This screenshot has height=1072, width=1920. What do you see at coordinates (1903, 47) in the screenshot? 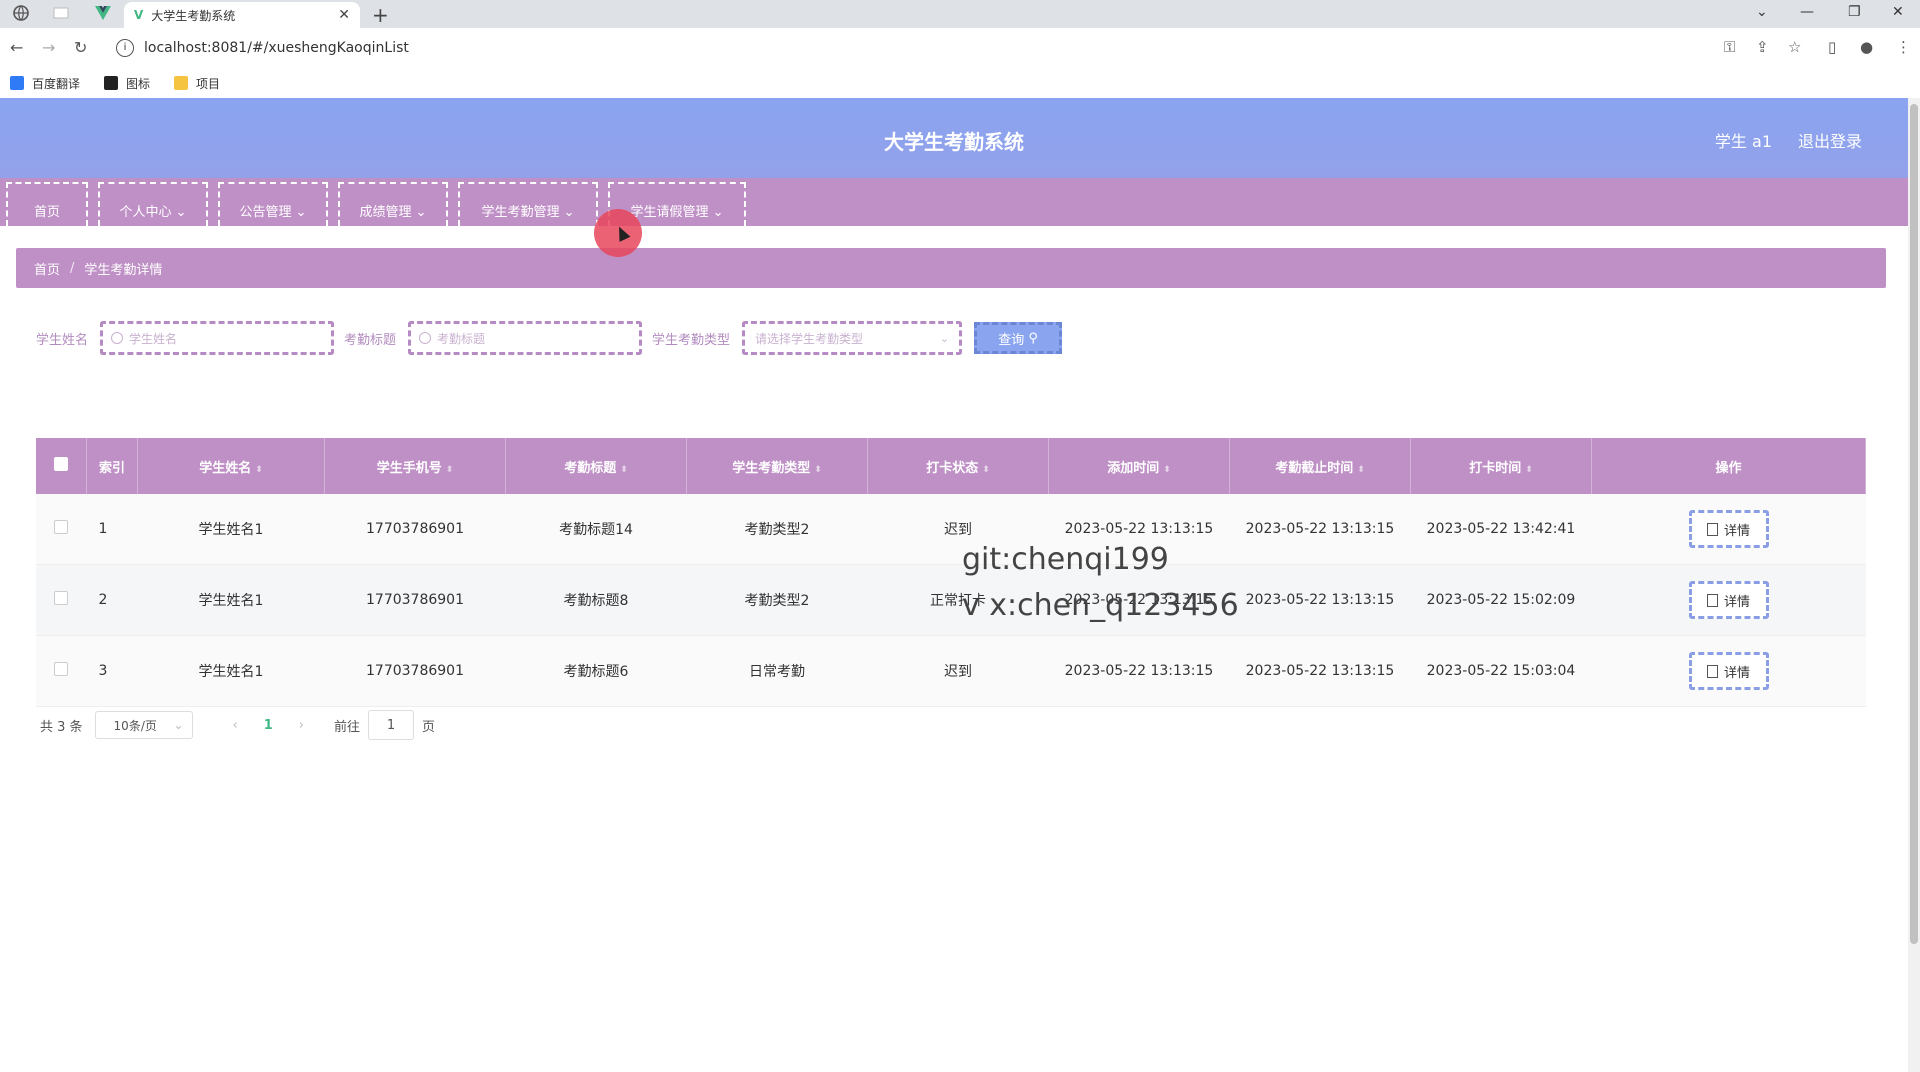
I see `more-menu-icon: ⋮` at bounding box center [1903, 47].